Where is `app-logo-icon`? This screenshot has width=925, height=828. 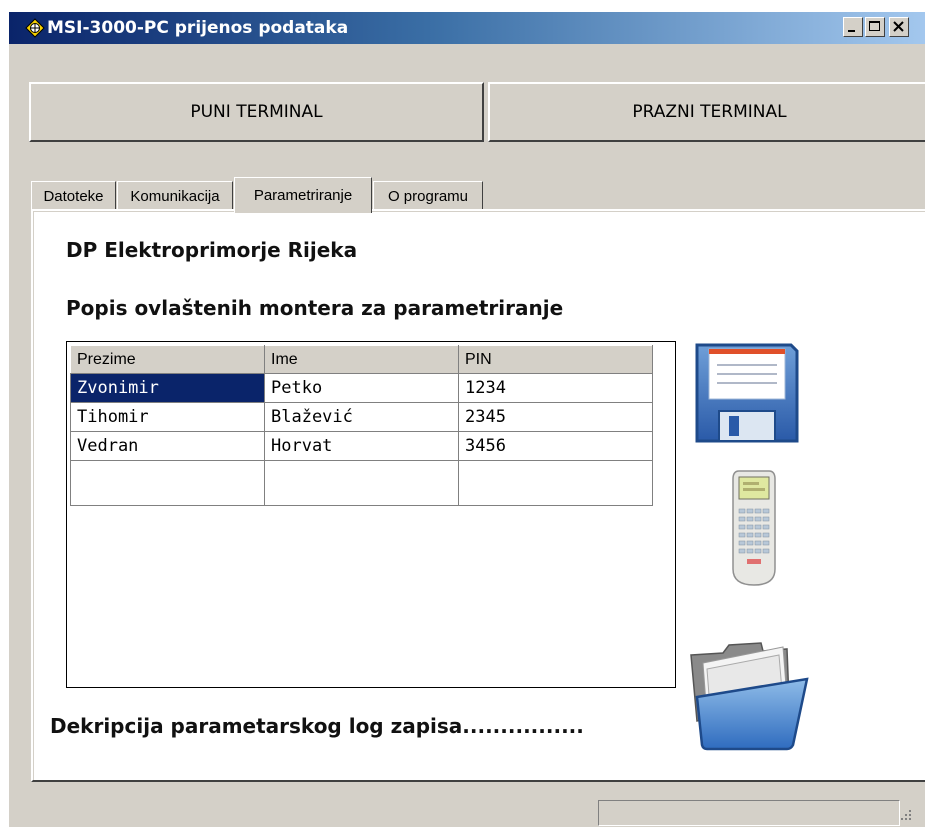
app-logo-icon is located at coordinates (35, 28).